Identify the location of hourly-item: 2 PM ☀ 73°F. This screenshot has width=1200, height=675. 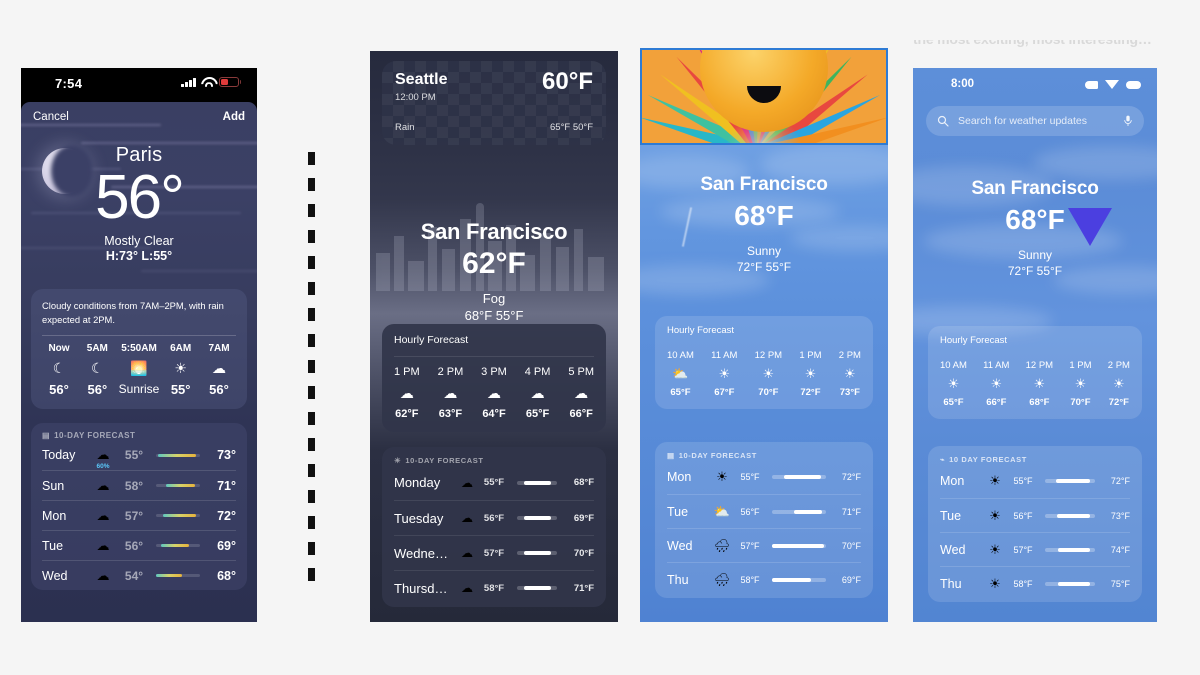
(850, 374).